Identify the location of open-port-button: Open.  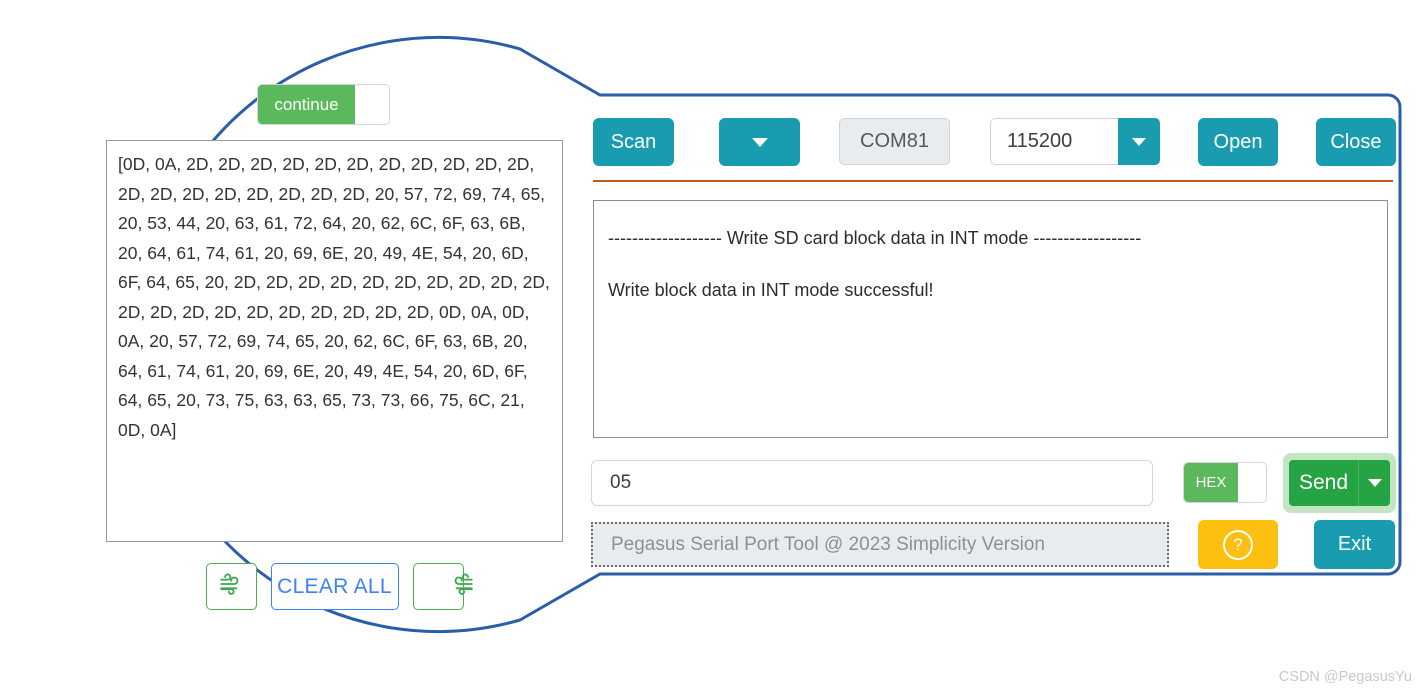
(1238, 142).